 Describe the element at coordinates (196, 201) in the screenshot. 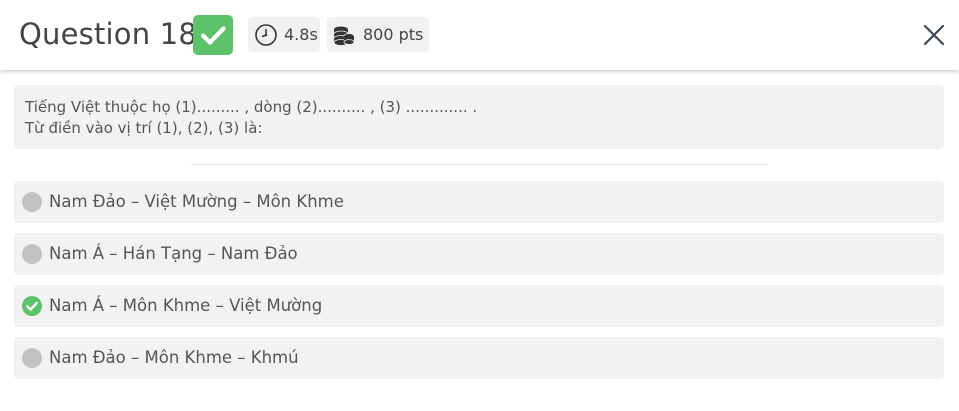

I see `answer-option-label: Nam Đảo – Việt Mường – Môn Khme` at that location.